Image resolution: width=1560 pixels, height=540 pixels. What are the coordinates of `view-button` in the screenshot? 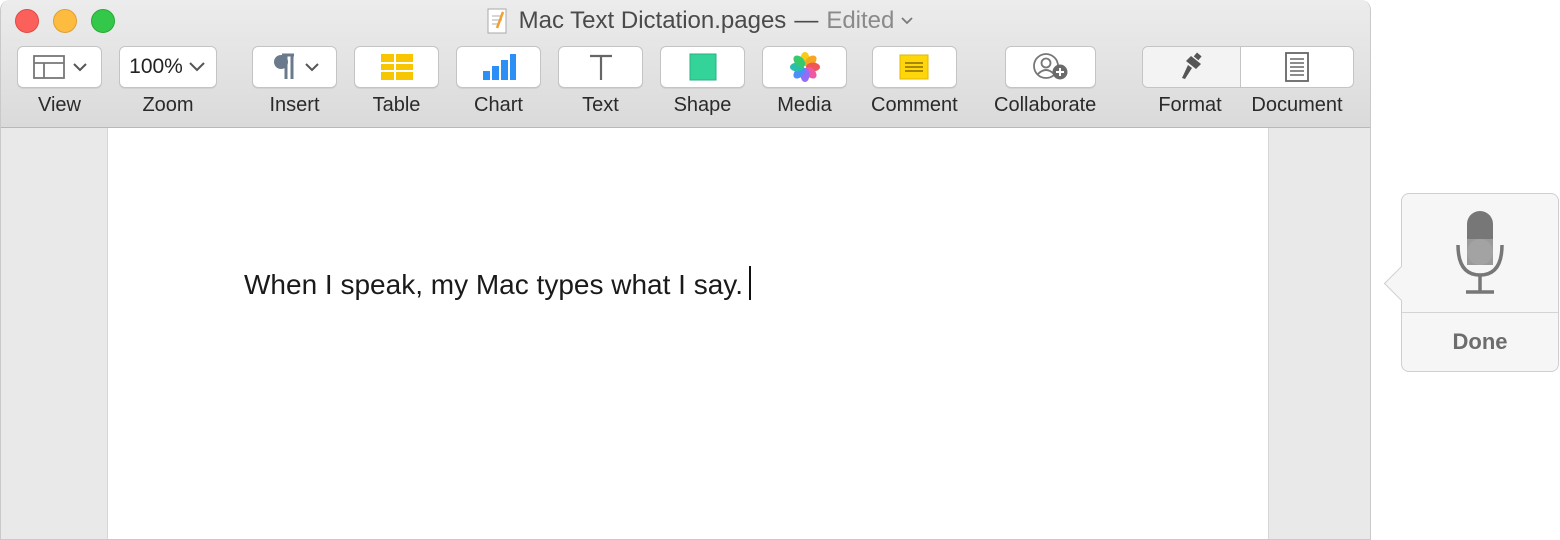 It's located at (59, 67).